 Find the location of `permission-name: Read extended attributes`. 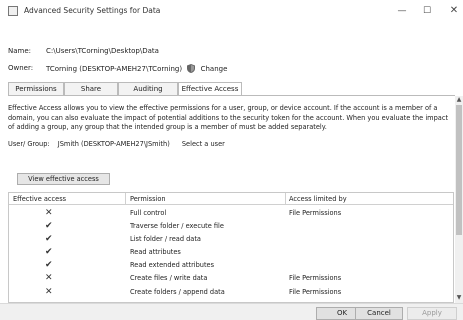

permission-name: Read extended attributes is located at coordinates (172, 265).